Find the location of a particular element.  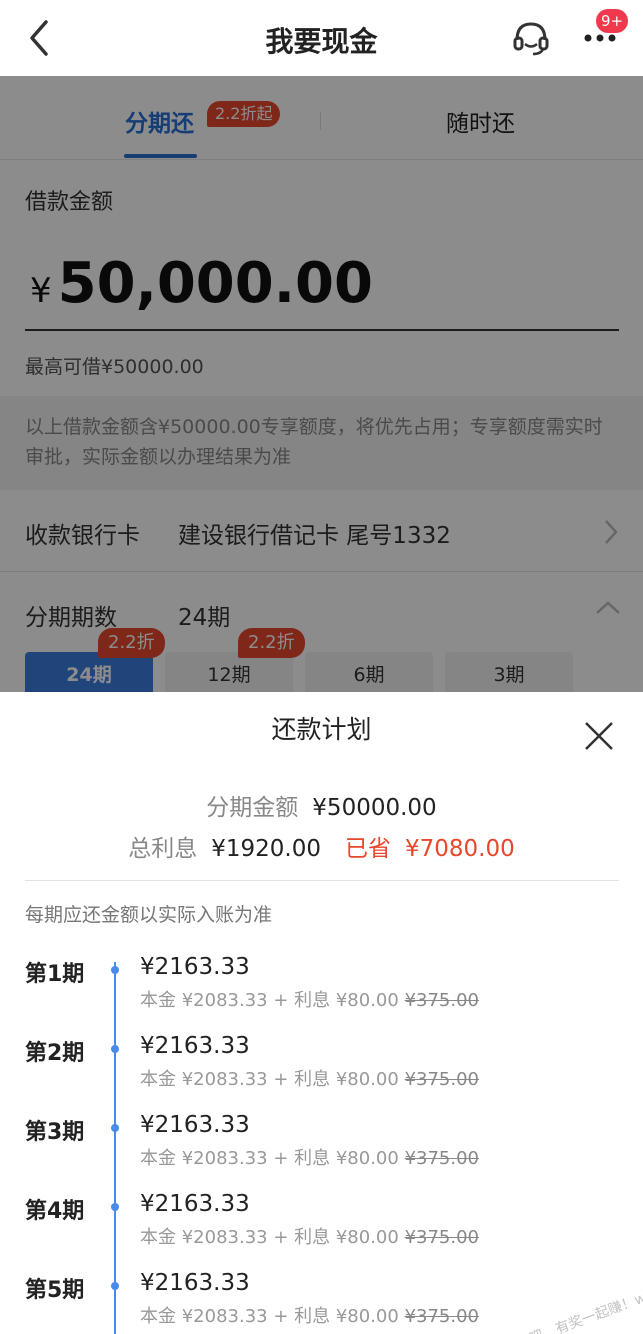

installment-amount-label: 分期金额 is located at coordinates (252, 808).